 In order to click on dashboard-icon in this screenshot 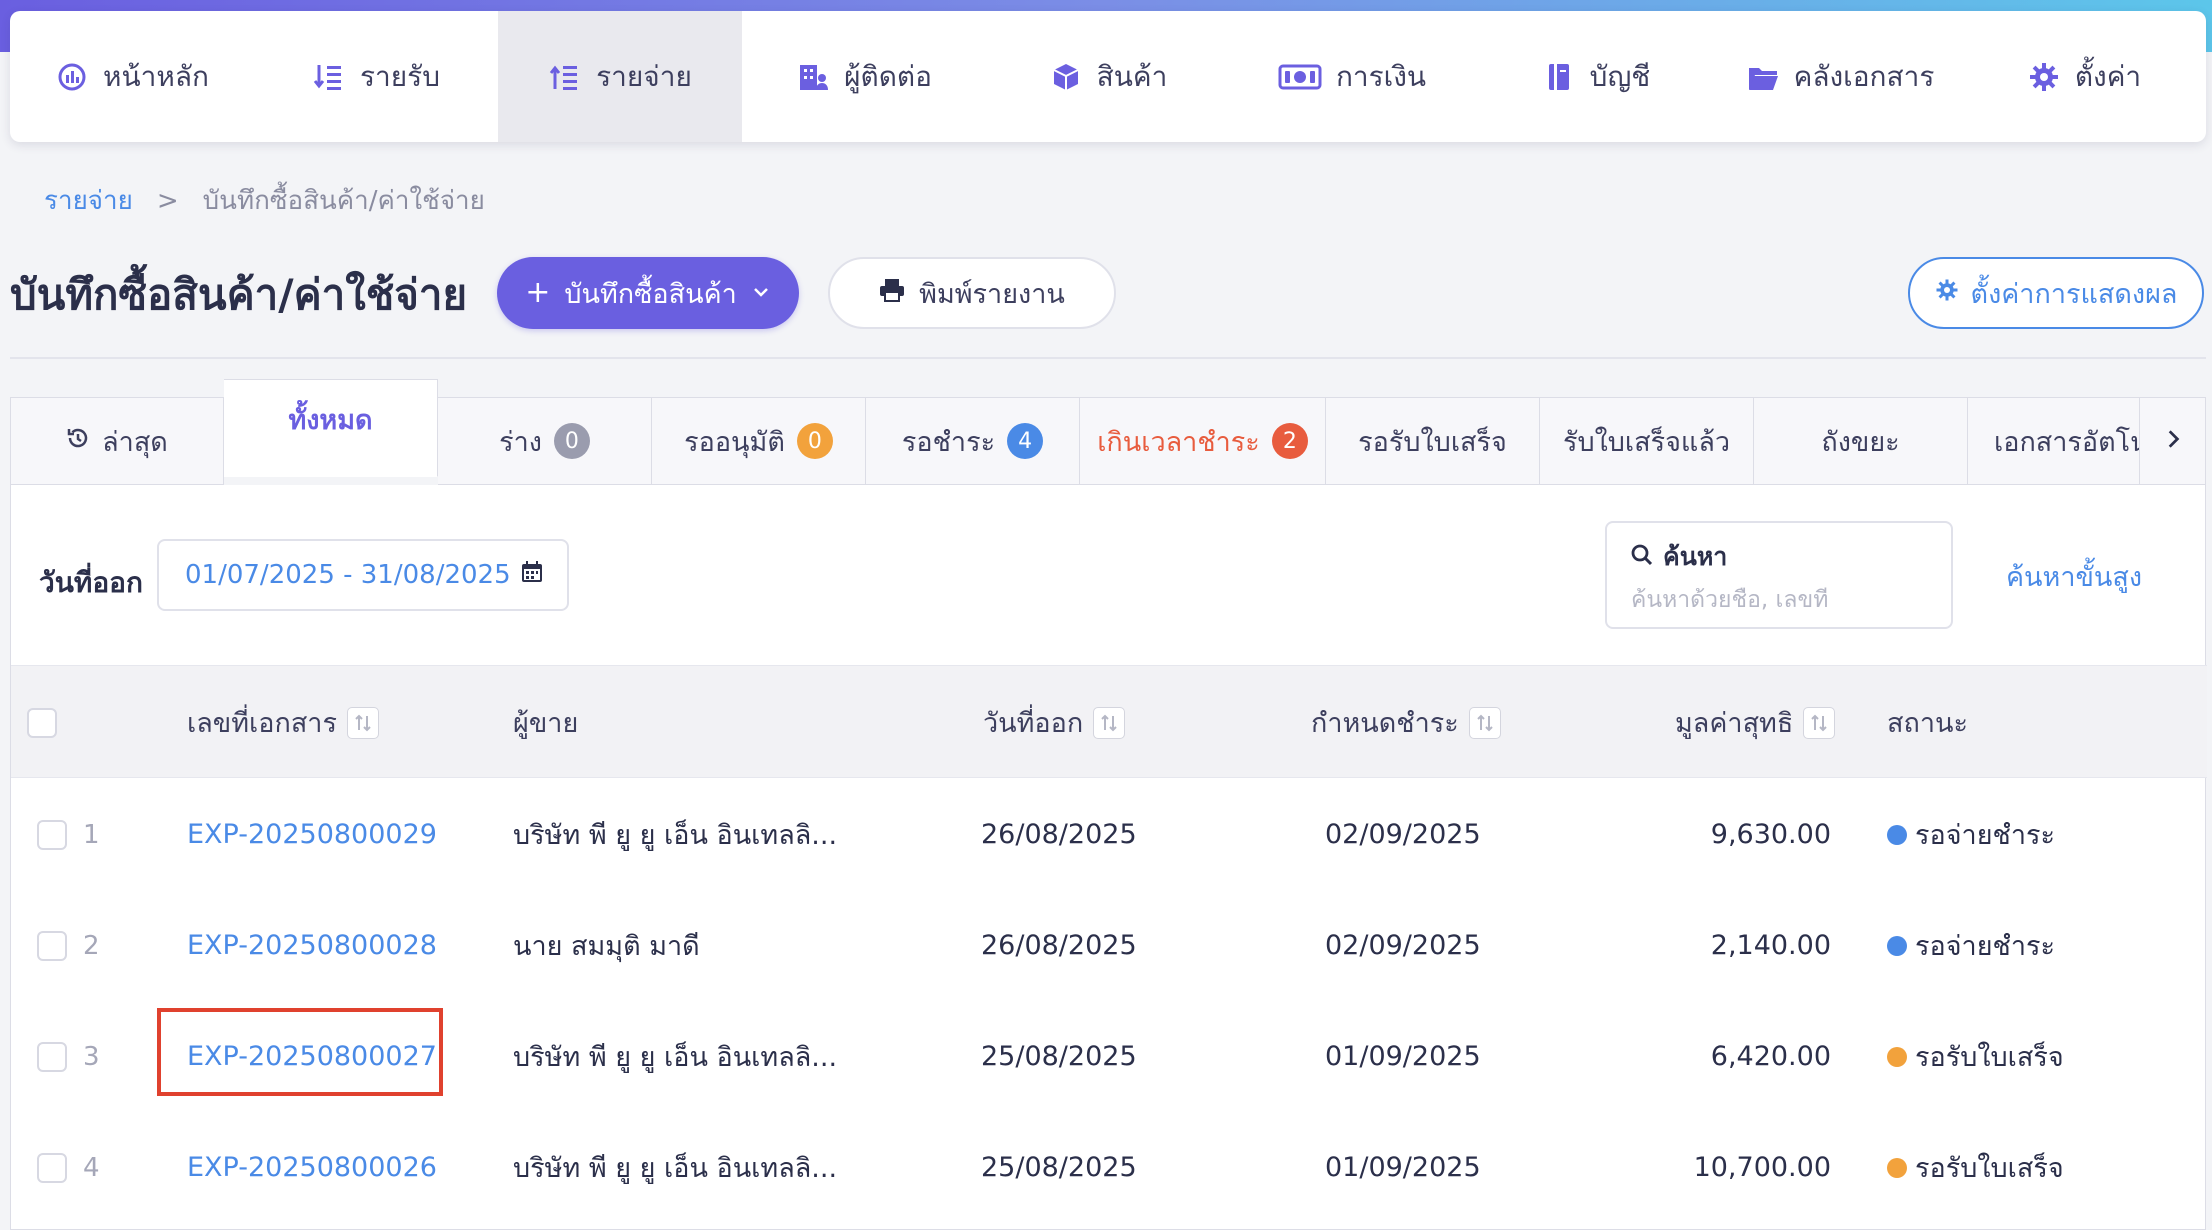, I will do `click(72, 77)`.